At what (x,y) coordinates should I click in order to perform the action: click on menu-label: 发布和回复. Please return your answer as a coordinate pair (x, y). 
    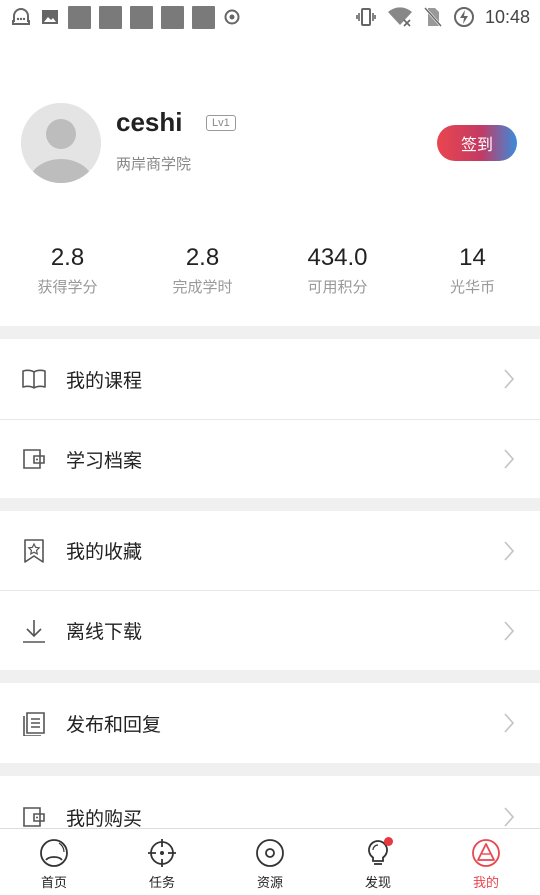
    Looking at the image, I should click on (114, 724).